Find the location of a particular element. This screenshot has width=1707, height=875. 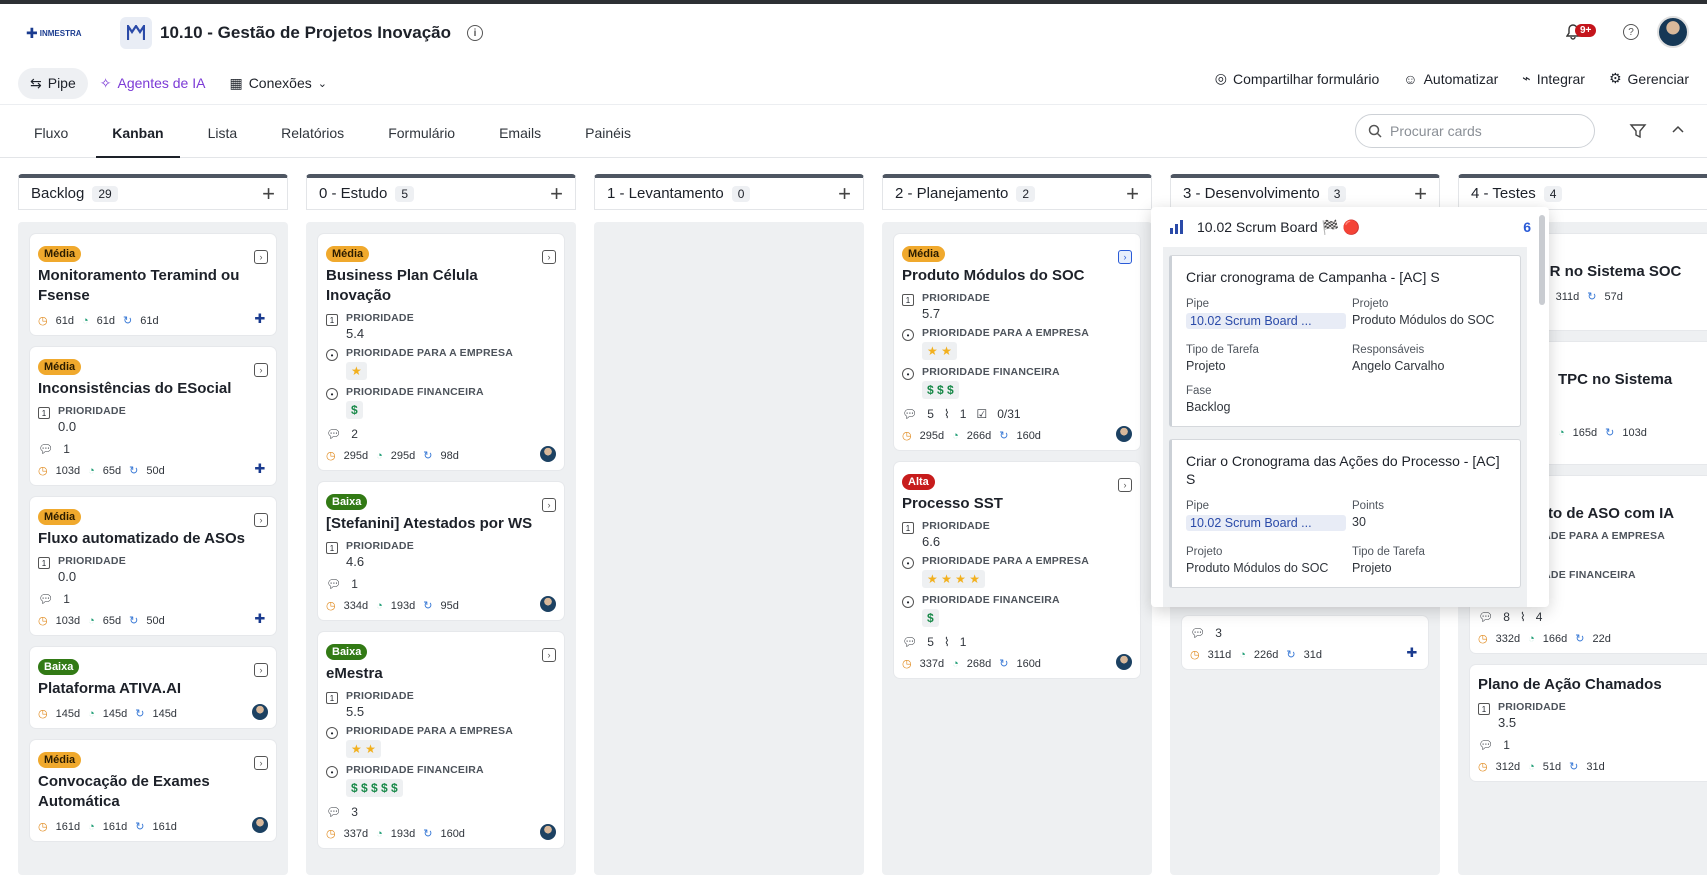

filter-icon is located at coordinates (1638, 131).